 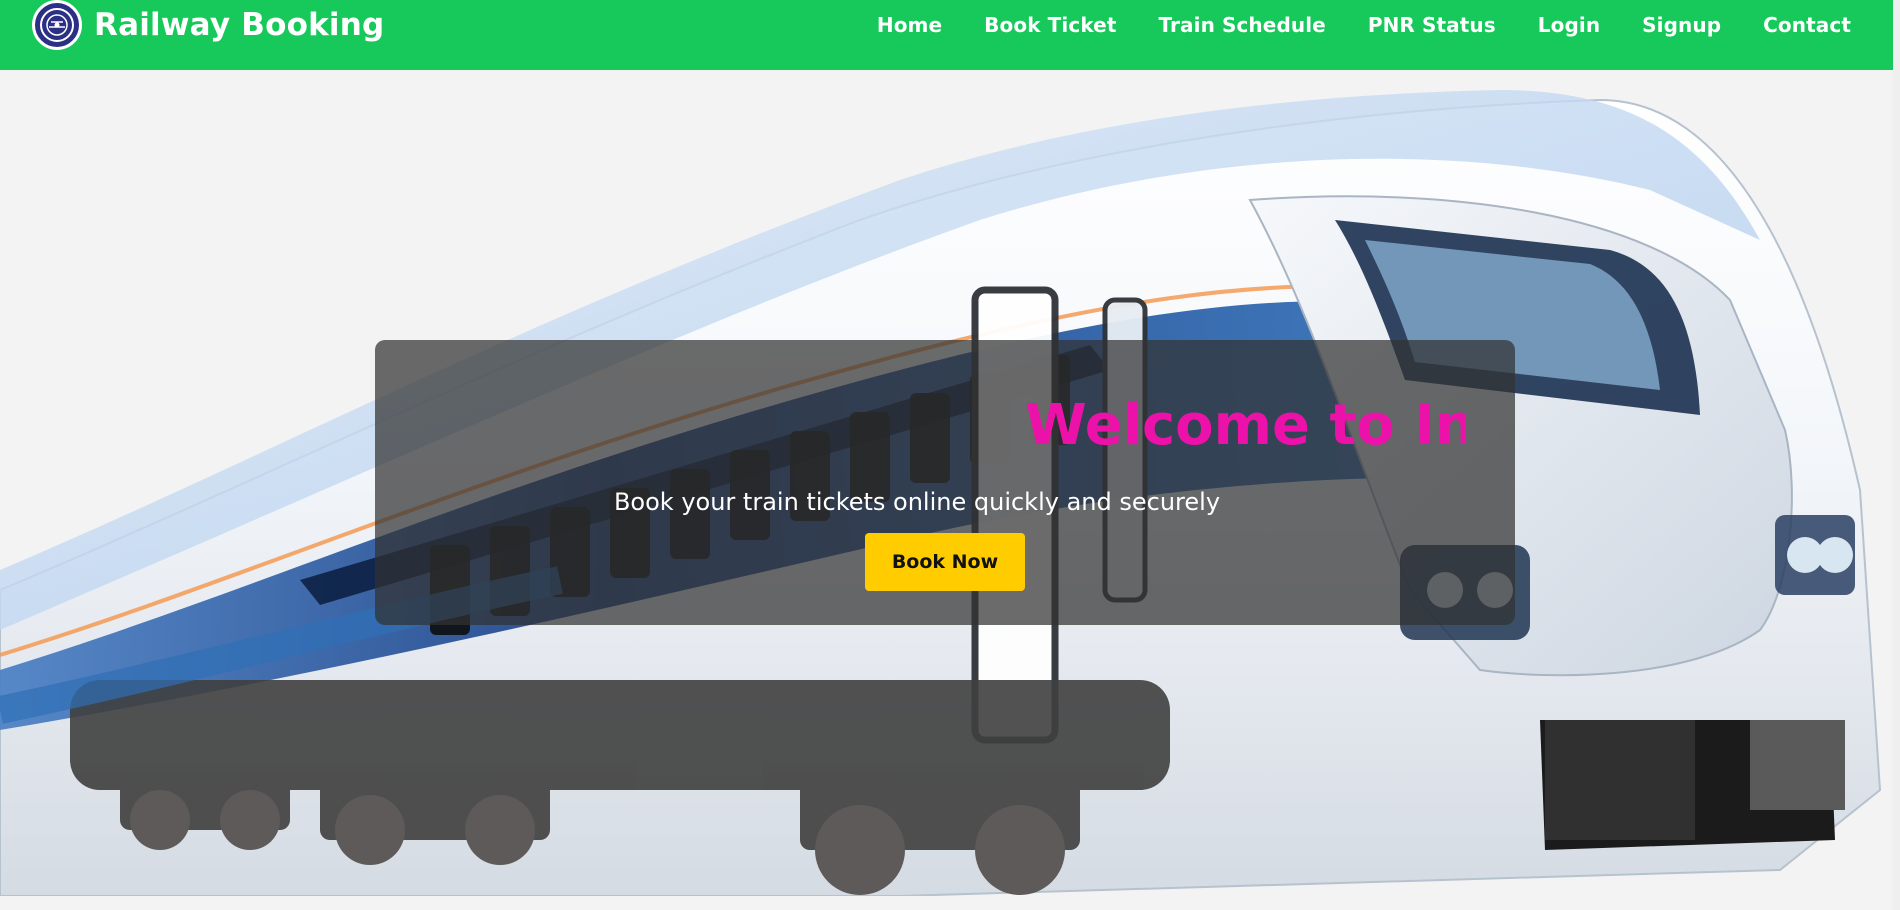 What do you see at coordinates (1569, 25) in the screenshot?
I see `nav-login: Login` at bounding box center [1569, 25].